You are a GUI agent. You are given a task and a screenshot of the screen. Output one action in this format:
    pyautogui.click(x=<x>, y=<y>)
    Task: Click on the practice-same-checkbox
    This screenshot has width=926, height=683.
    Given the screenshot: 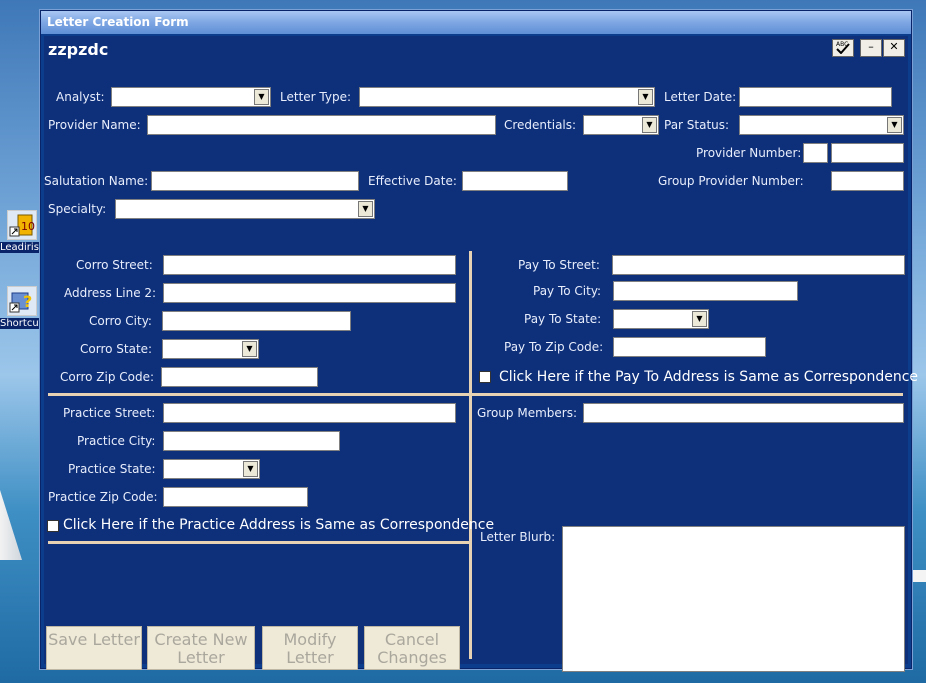 What is the action you would take?
    pyautogui.click(x=53, y=526)
    